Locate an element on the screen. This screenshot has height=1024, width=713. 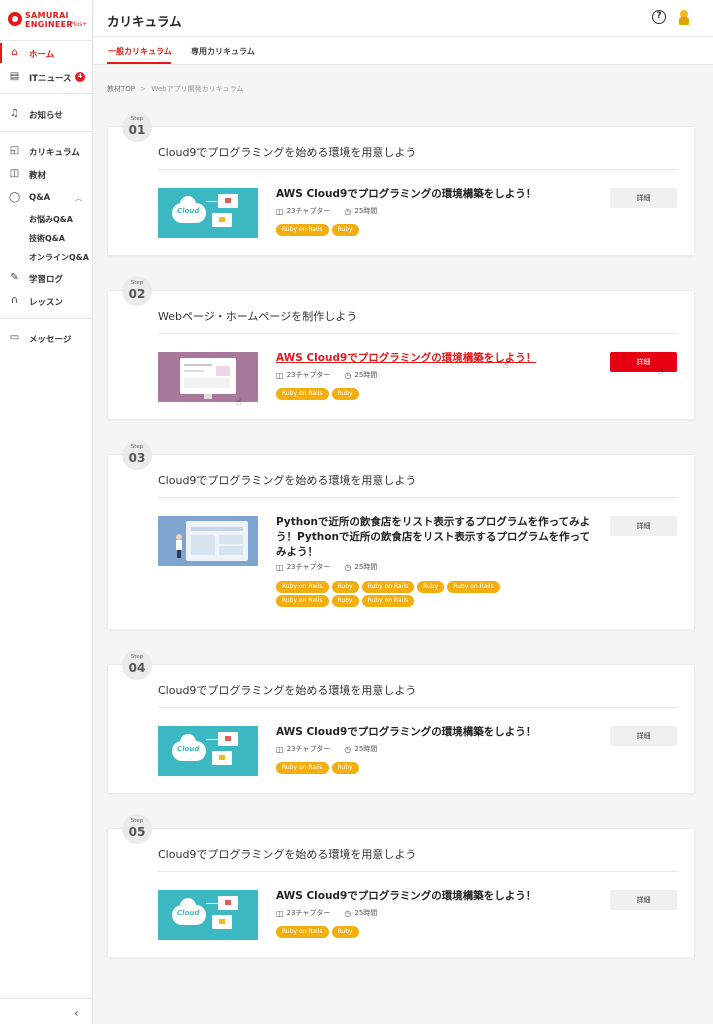
step-badge-02: Step 02 is located at coordinates (137, 291).